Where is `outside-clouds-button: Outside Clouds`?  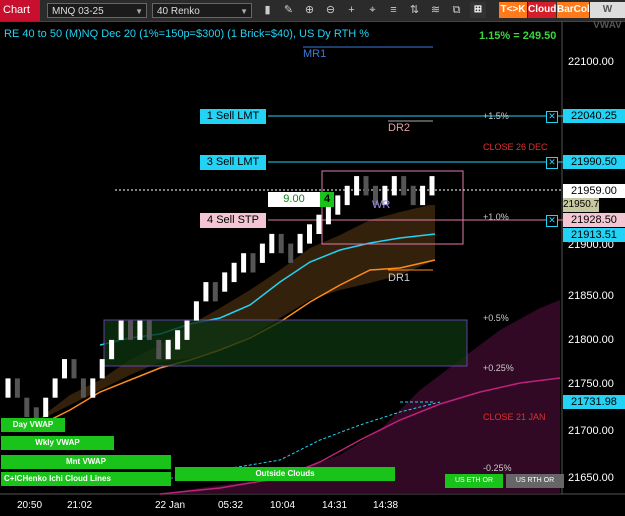 outside-clouds-button: Outside Clouds is located at coordinates (285, 474).